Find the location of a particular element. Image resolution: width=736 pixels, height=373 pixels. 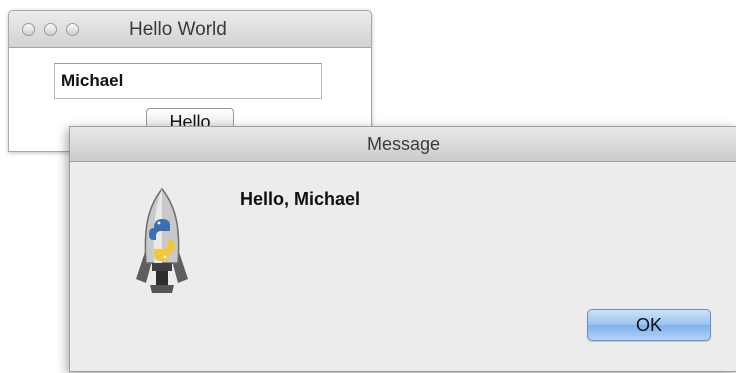

minimize-window-icon is located at coordinates (50, 29).